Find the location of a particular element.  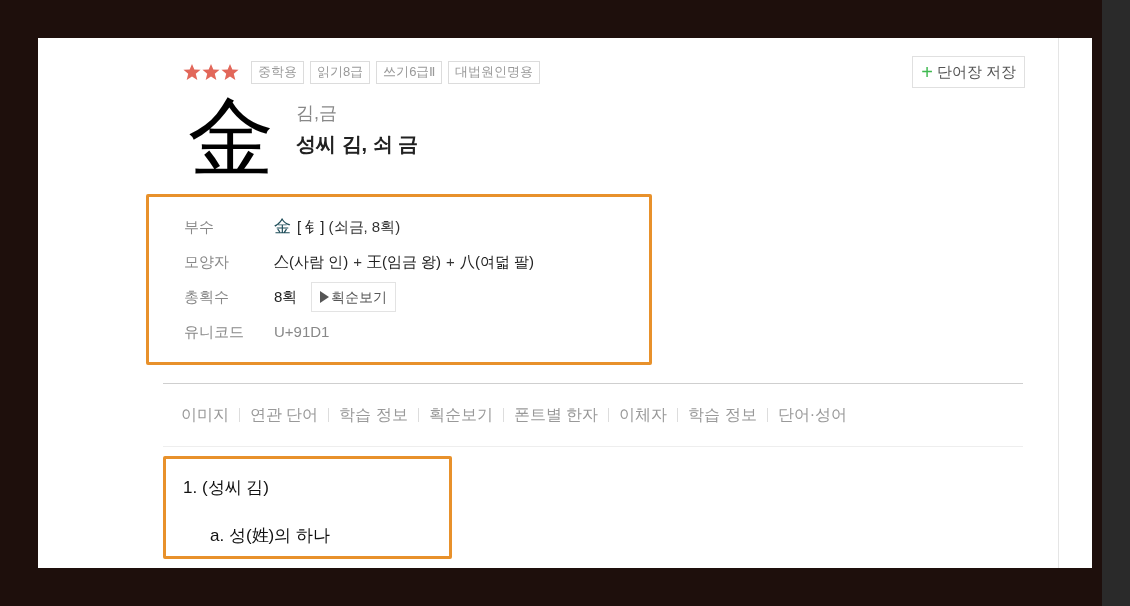

unicode-value: U+91D1 is located at coordinates (302, 331).